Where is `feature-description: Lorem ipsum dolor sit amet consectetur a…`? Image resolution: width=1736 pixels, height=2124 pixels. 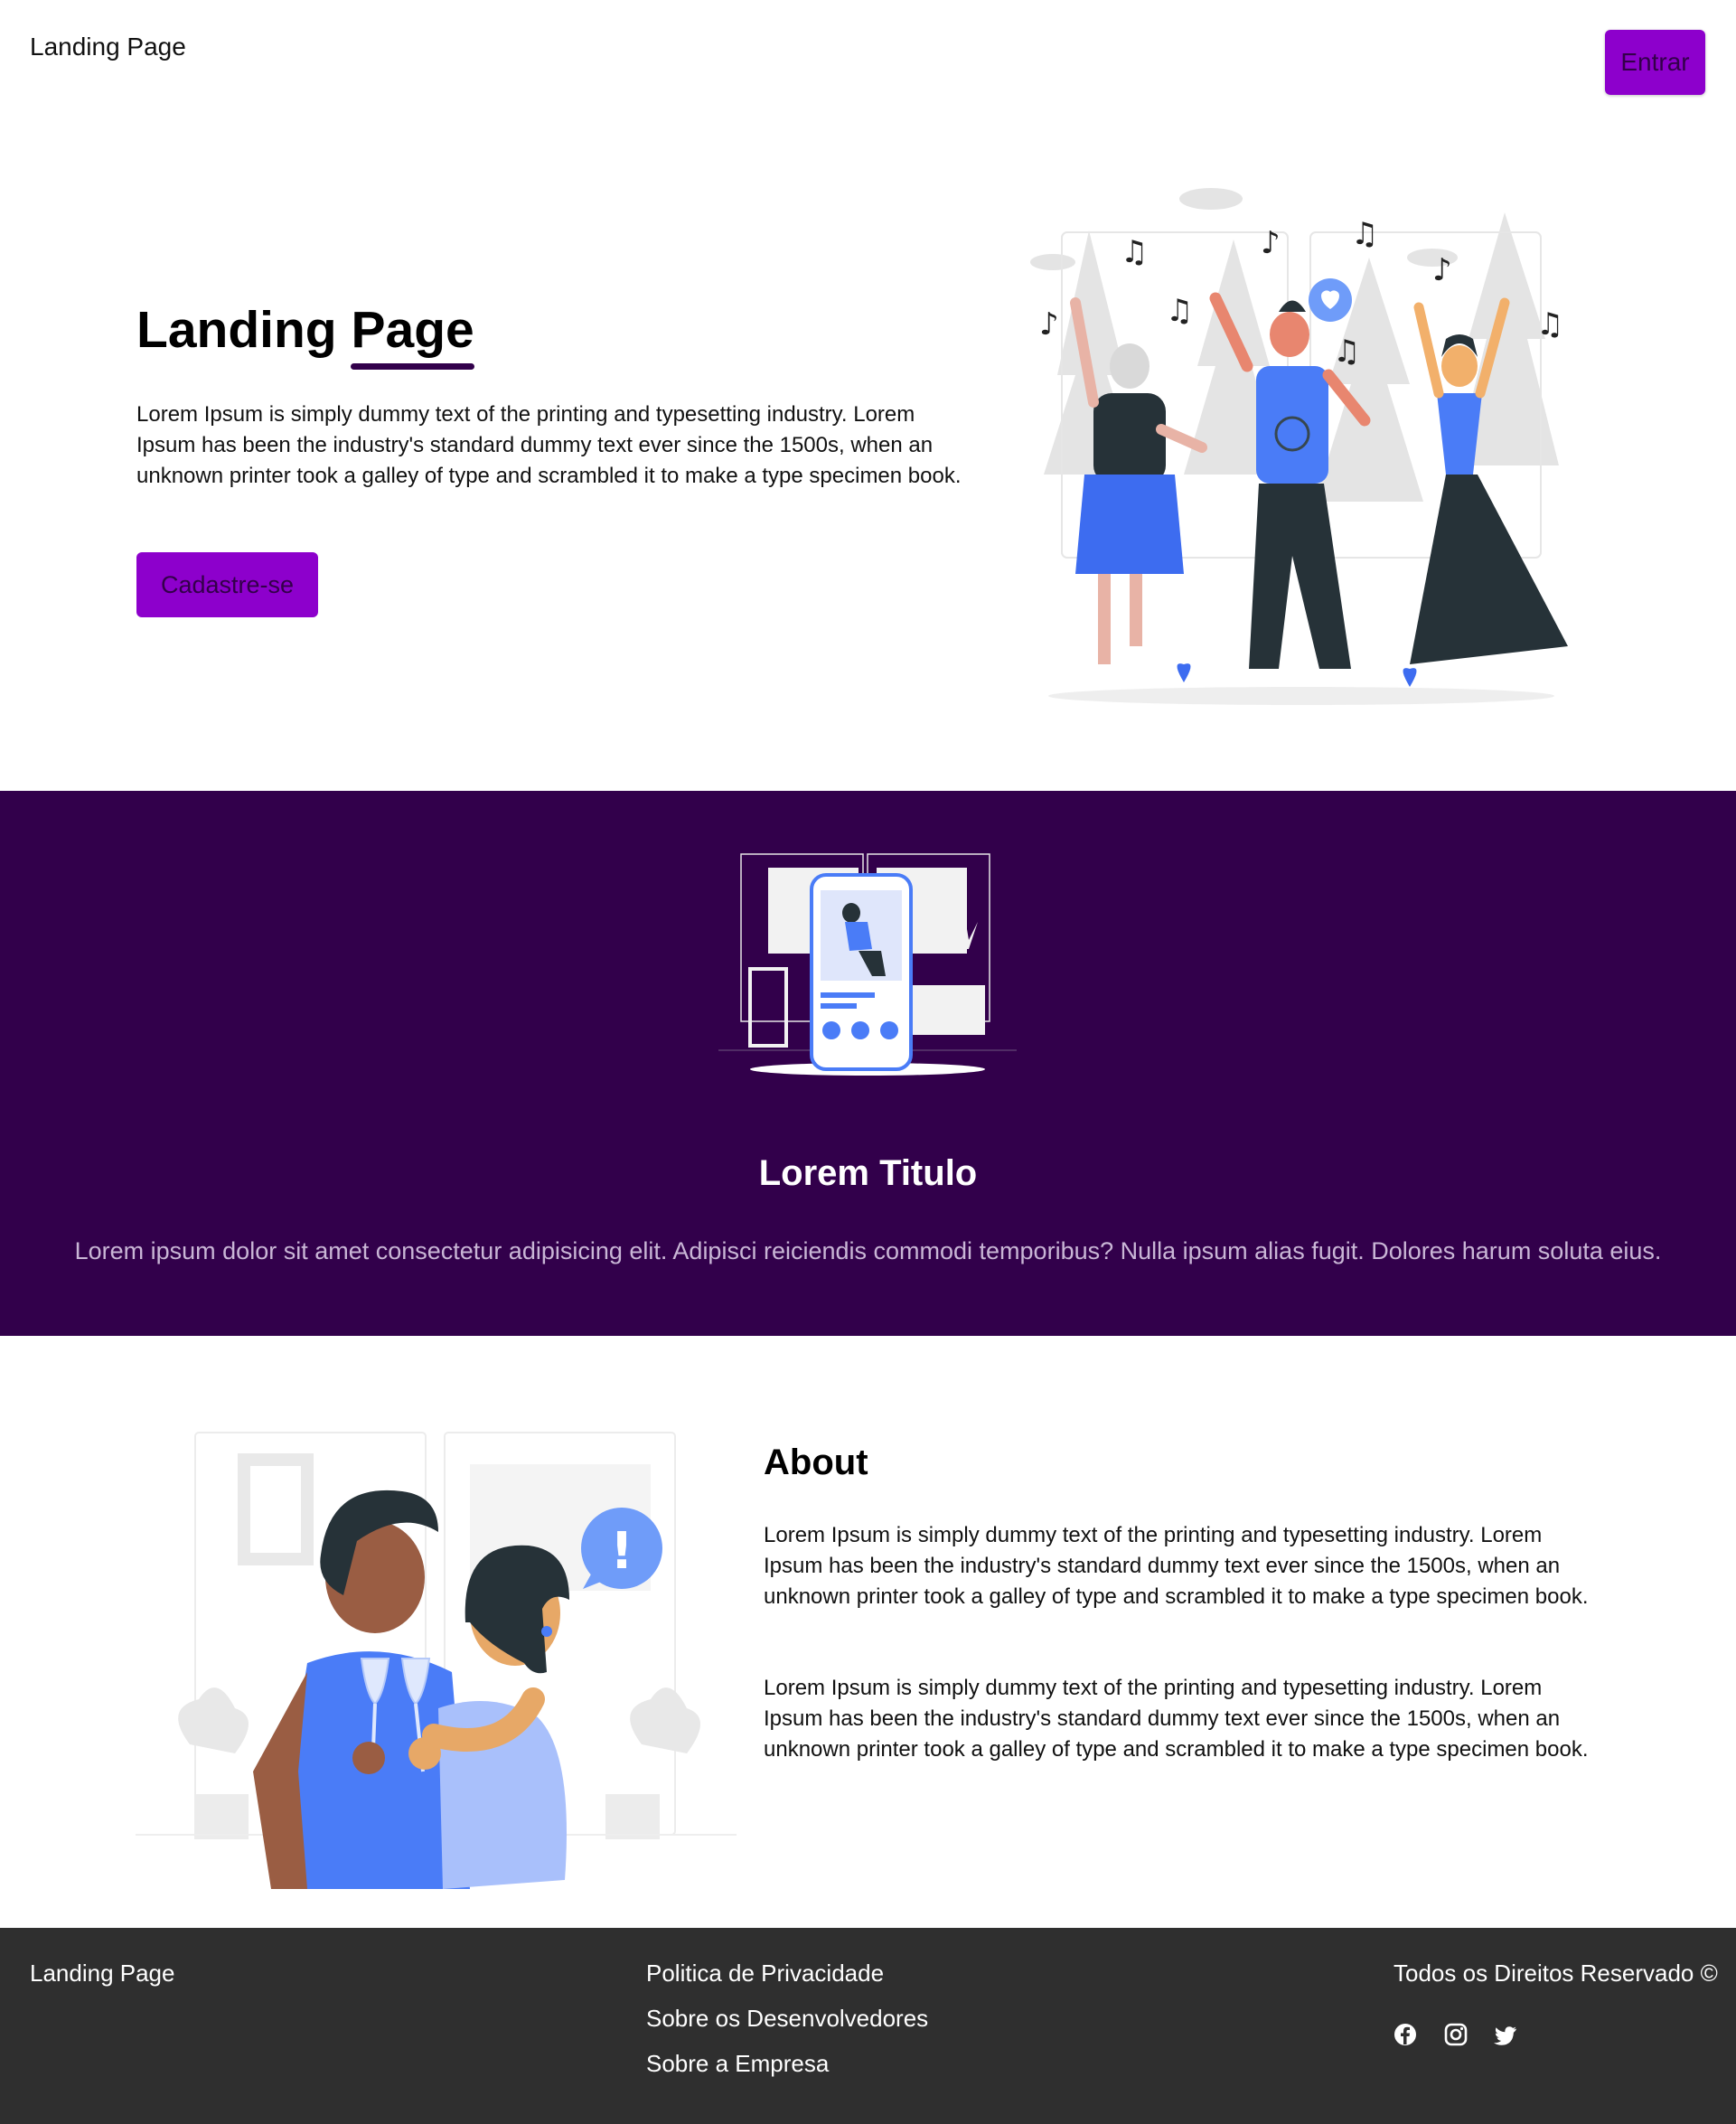 feature-description: Lorem ipsum dolor sit amet consectetur a… is located at coordinates (868, 1250).